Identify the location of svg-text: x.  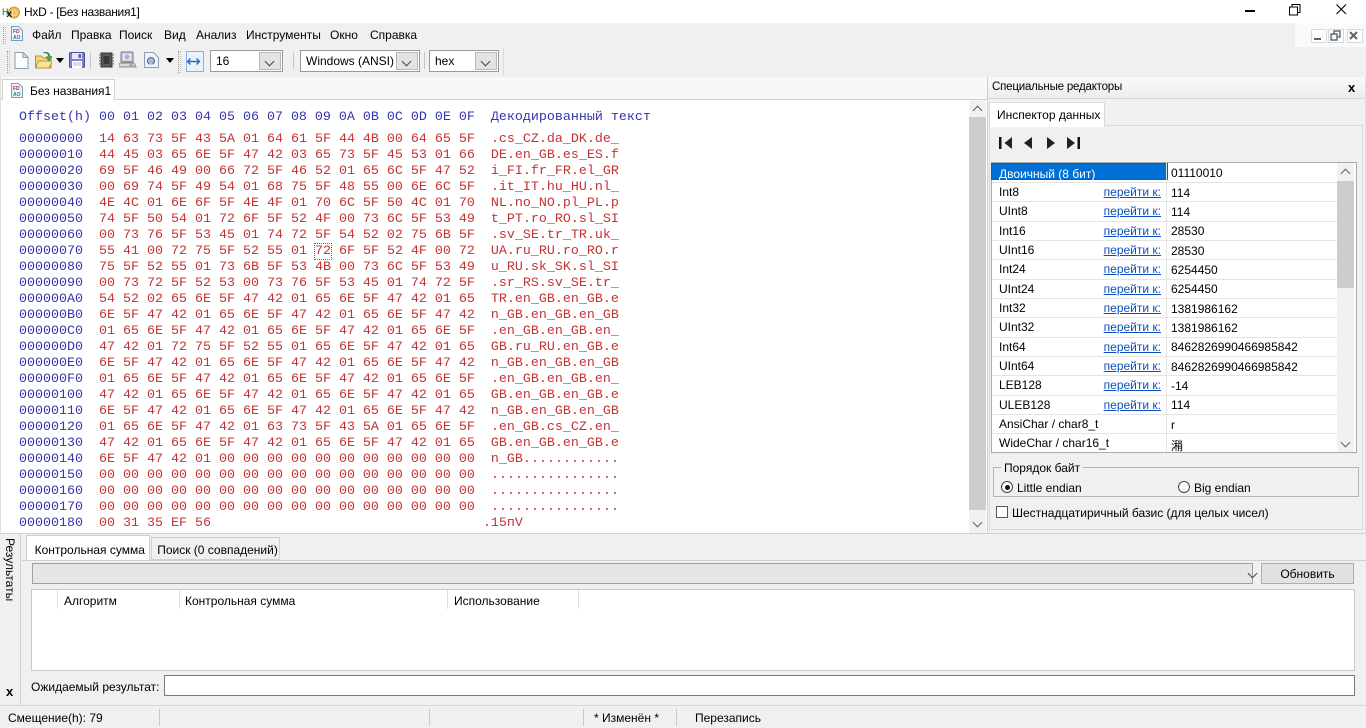
(10, 14).